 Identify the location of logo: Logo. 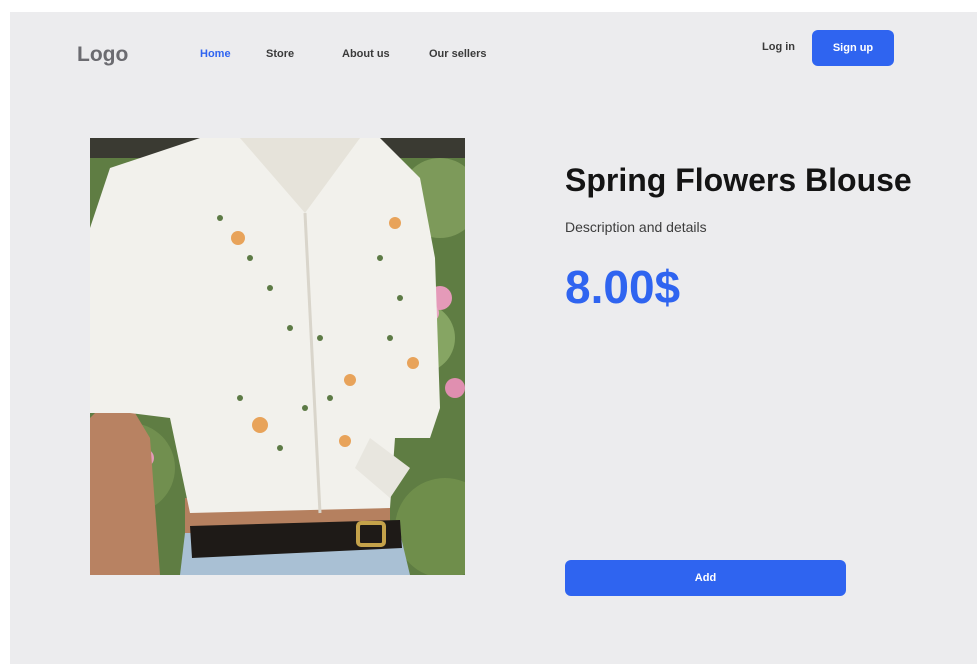
(102, 55).